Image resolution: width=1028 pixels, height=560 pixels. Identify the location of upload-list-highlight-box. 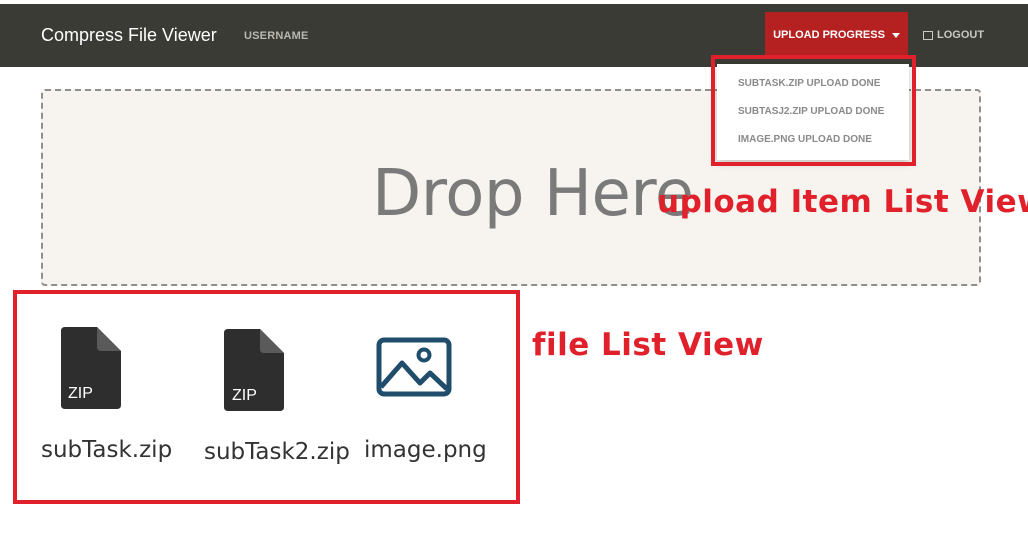
(813, 110).